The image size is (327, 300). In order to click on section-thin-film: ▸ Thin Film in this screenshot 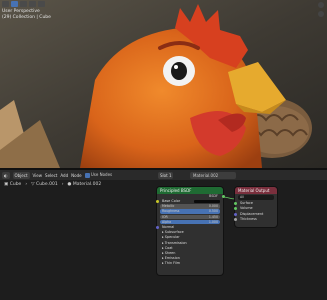, I will do `click(190, 263)`.